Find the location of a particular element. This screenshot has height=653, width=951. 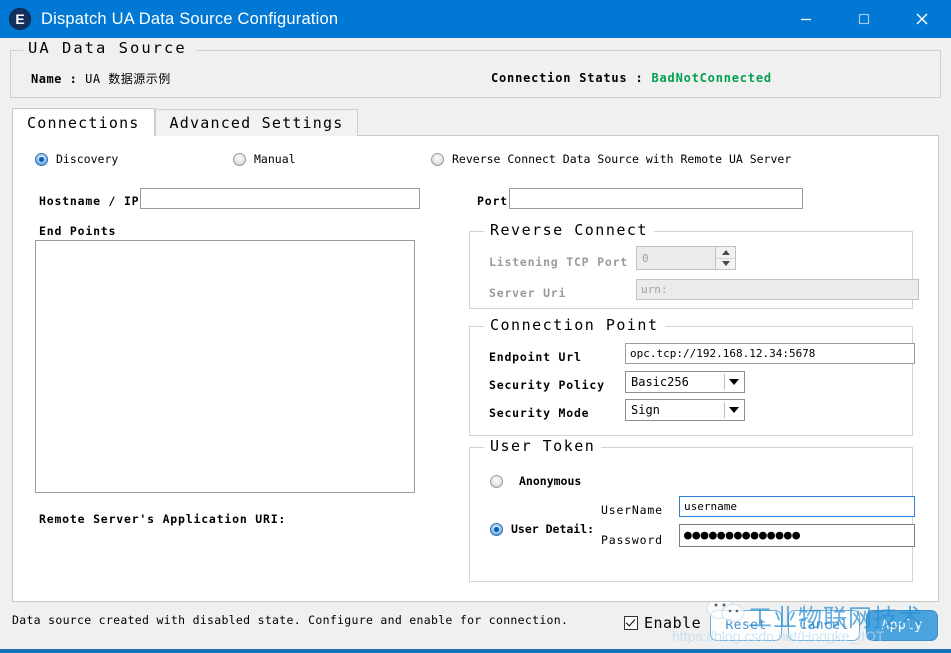

radio-discovery: Discovery is located at coordinates (76, 159).